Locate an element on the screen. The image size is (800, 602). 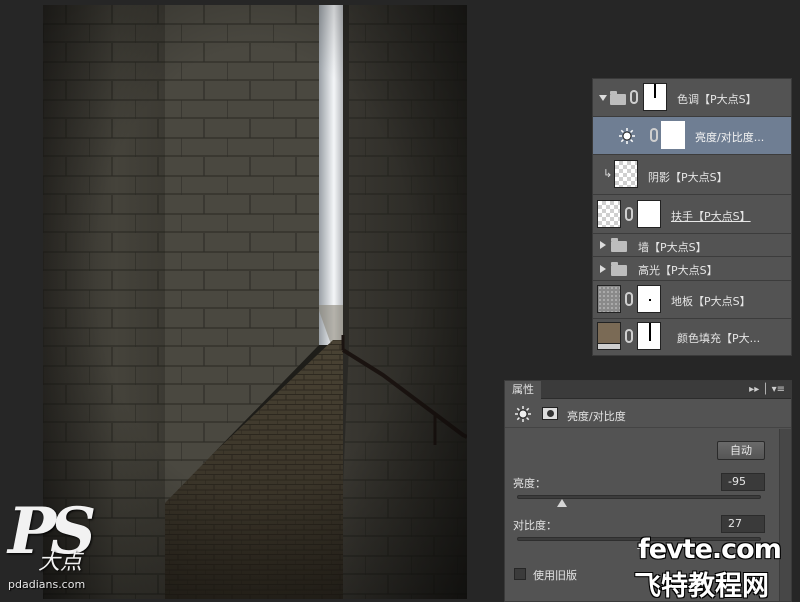
layer-row-highlight-group: 高光【P大点S】 is located at coordinates (692, 269).